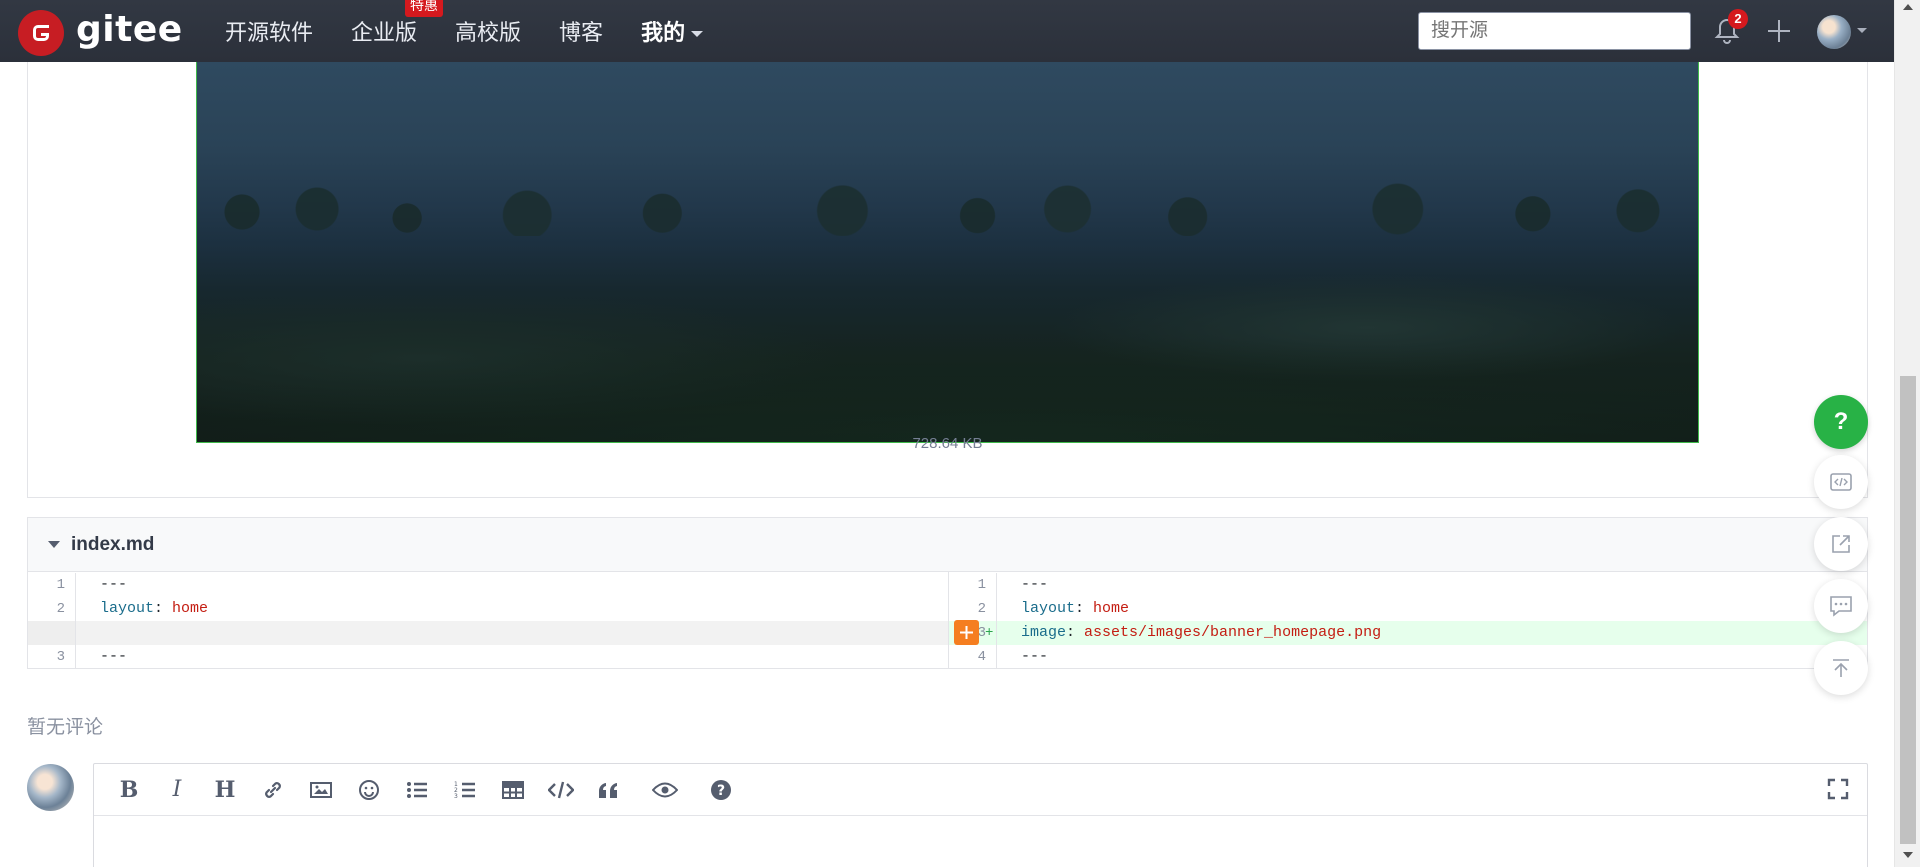 This screenshot has width=1920, height=867. Describe the element at coordinates (273, 790) in the screenshot. I see `link-icon` at that location.